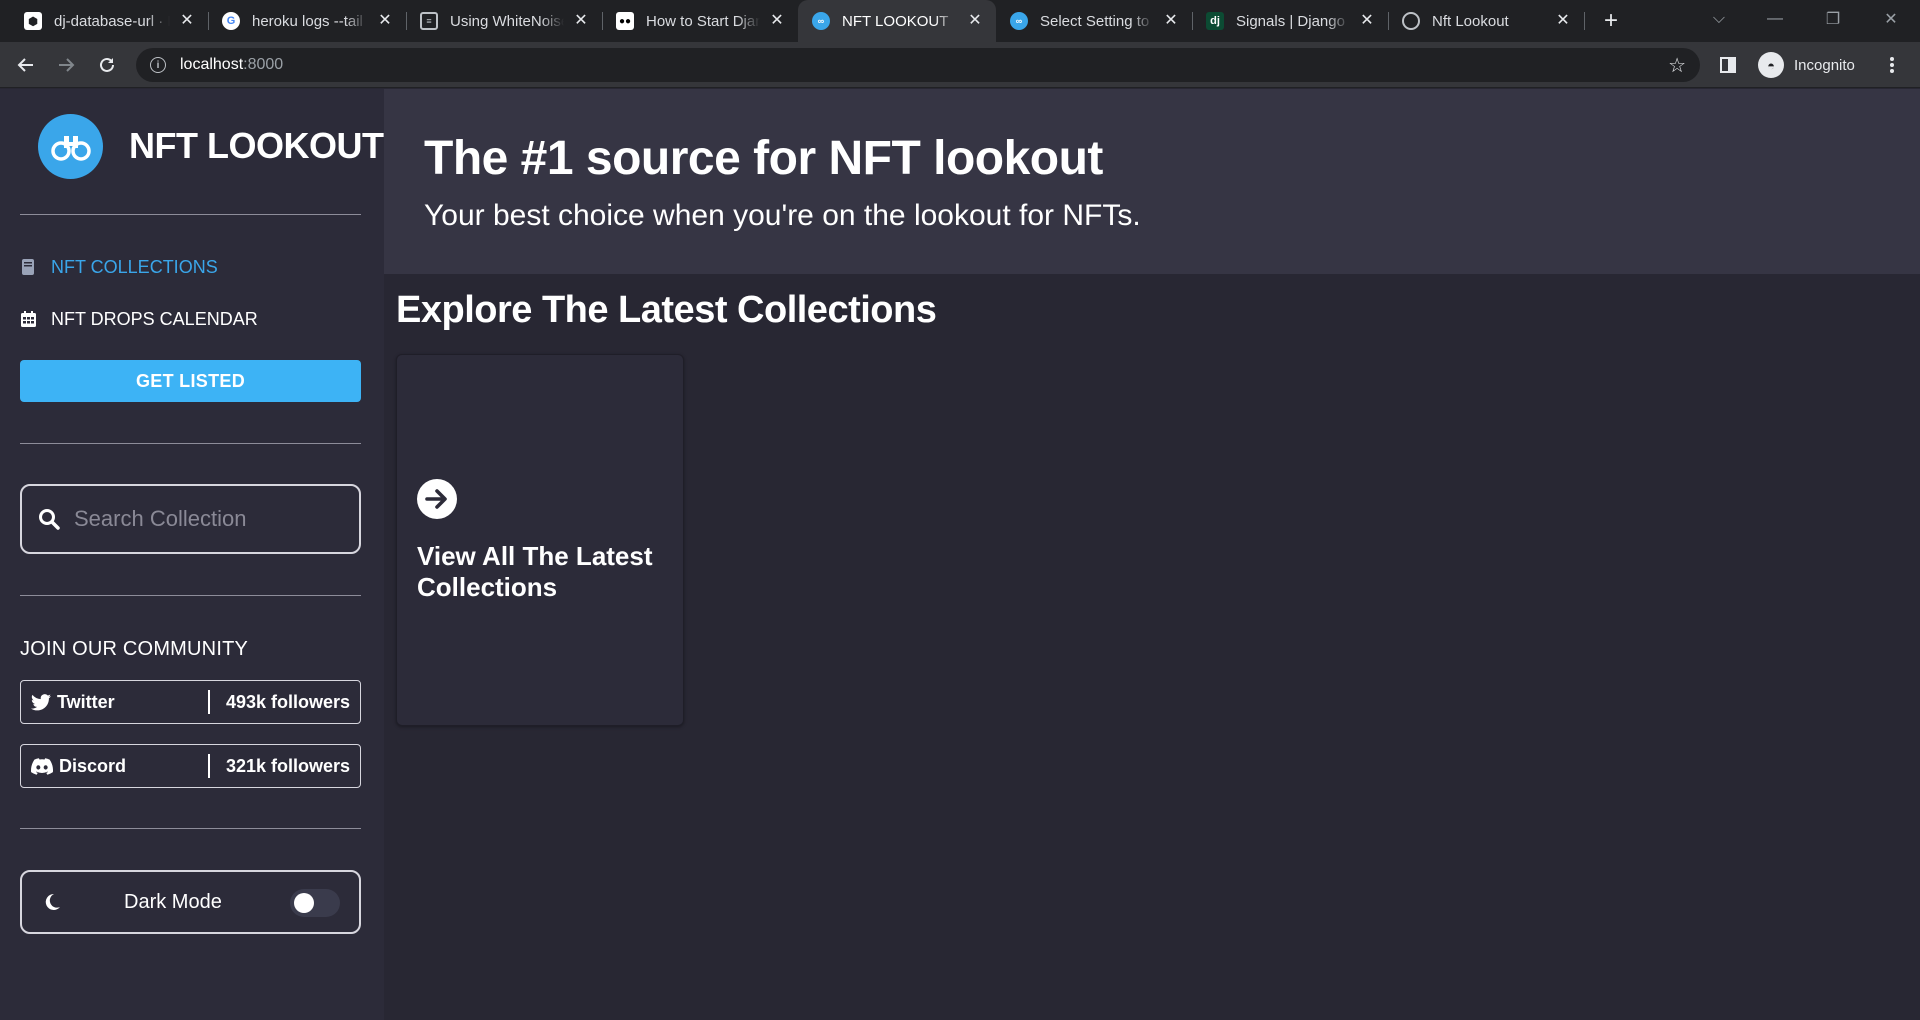 Image resolution: width=1920 pixels, height=1020 pixels. Describe the element at coordinates (625, 21) in the screenshot. I see `medium-icon: ●●` at that location.